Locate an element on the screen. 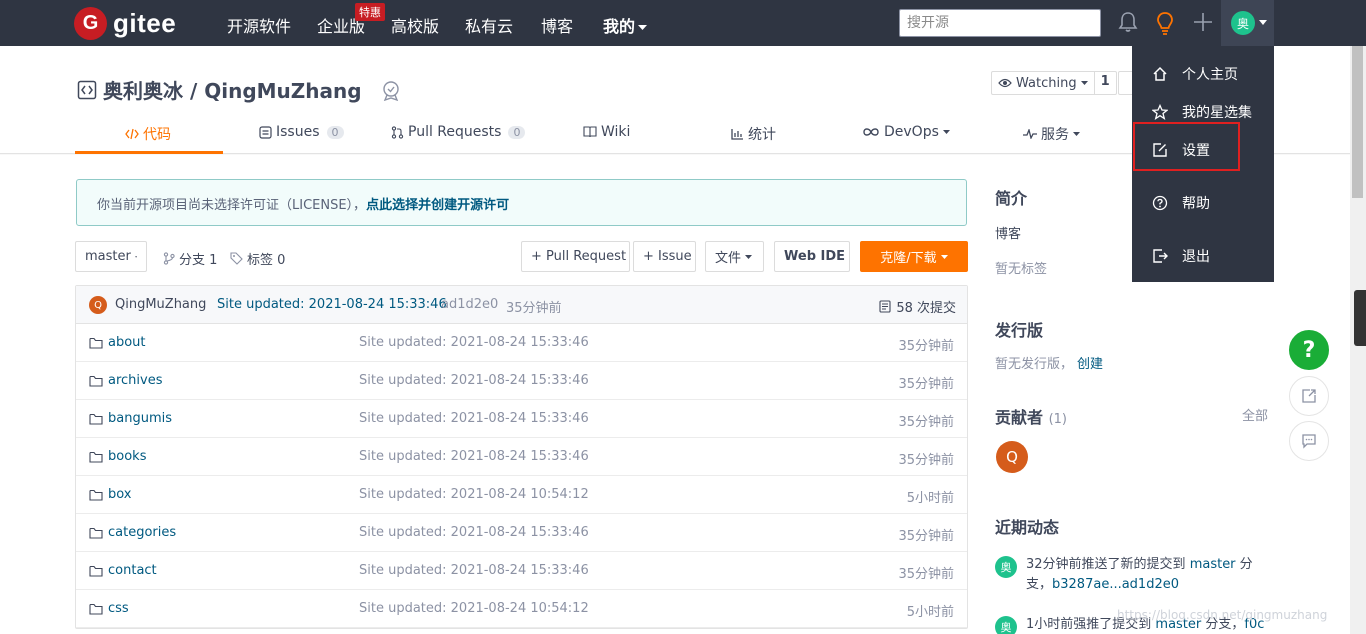  share-float-button is located at coordinates (1309, 396).